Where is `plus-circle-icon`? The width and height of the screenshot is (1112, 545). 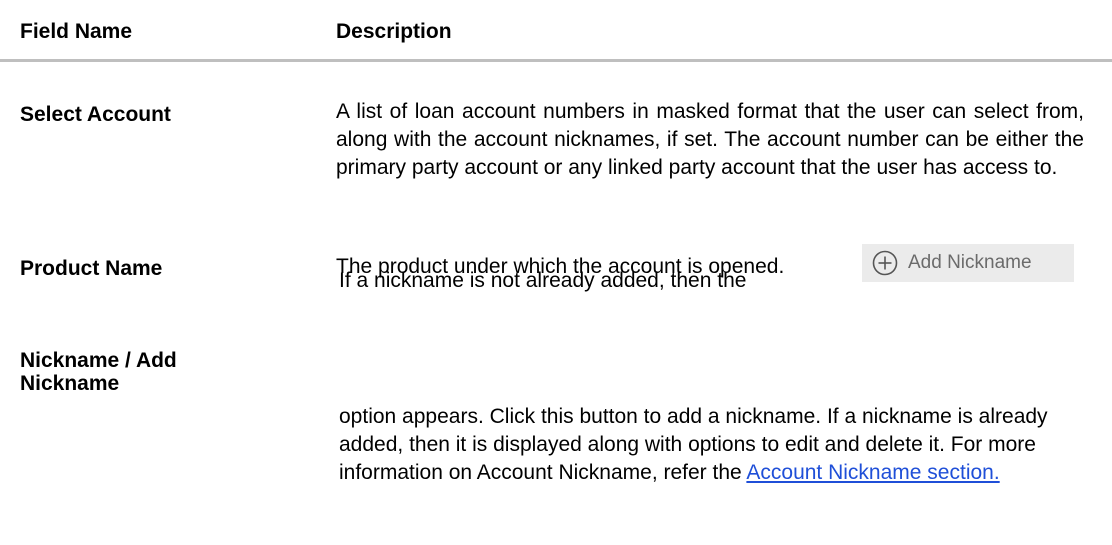 plus-circle-icon is located at coordinates (885, 263).